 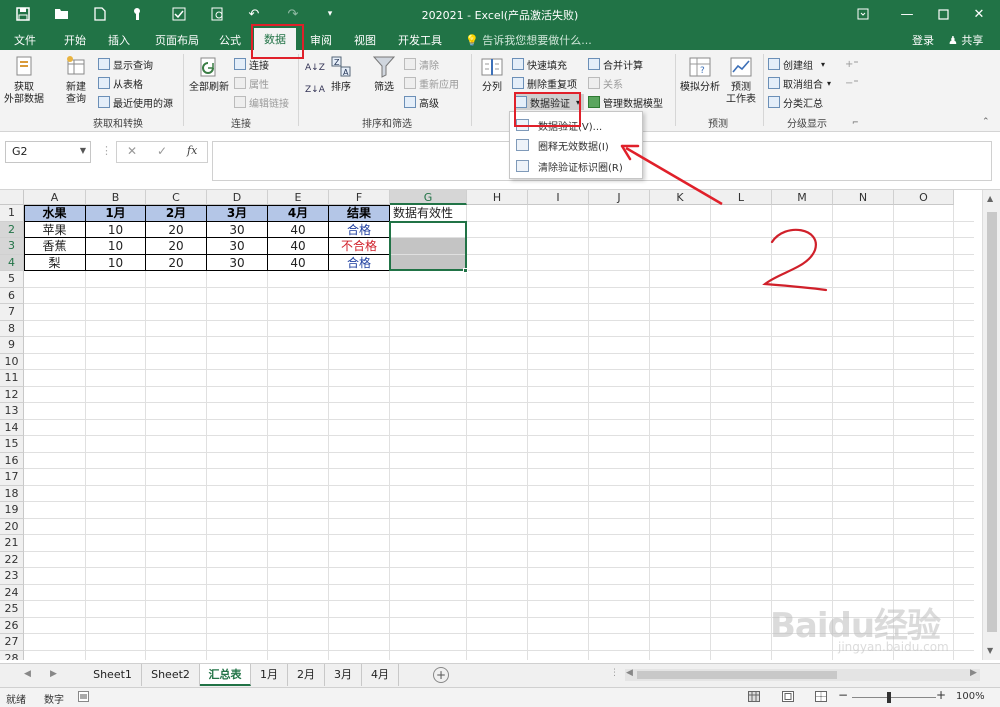 What do you see at coordinates (889, 697) in the screenshot?
I see `zoom-slider-thumb` at bounding box center [889, 697].